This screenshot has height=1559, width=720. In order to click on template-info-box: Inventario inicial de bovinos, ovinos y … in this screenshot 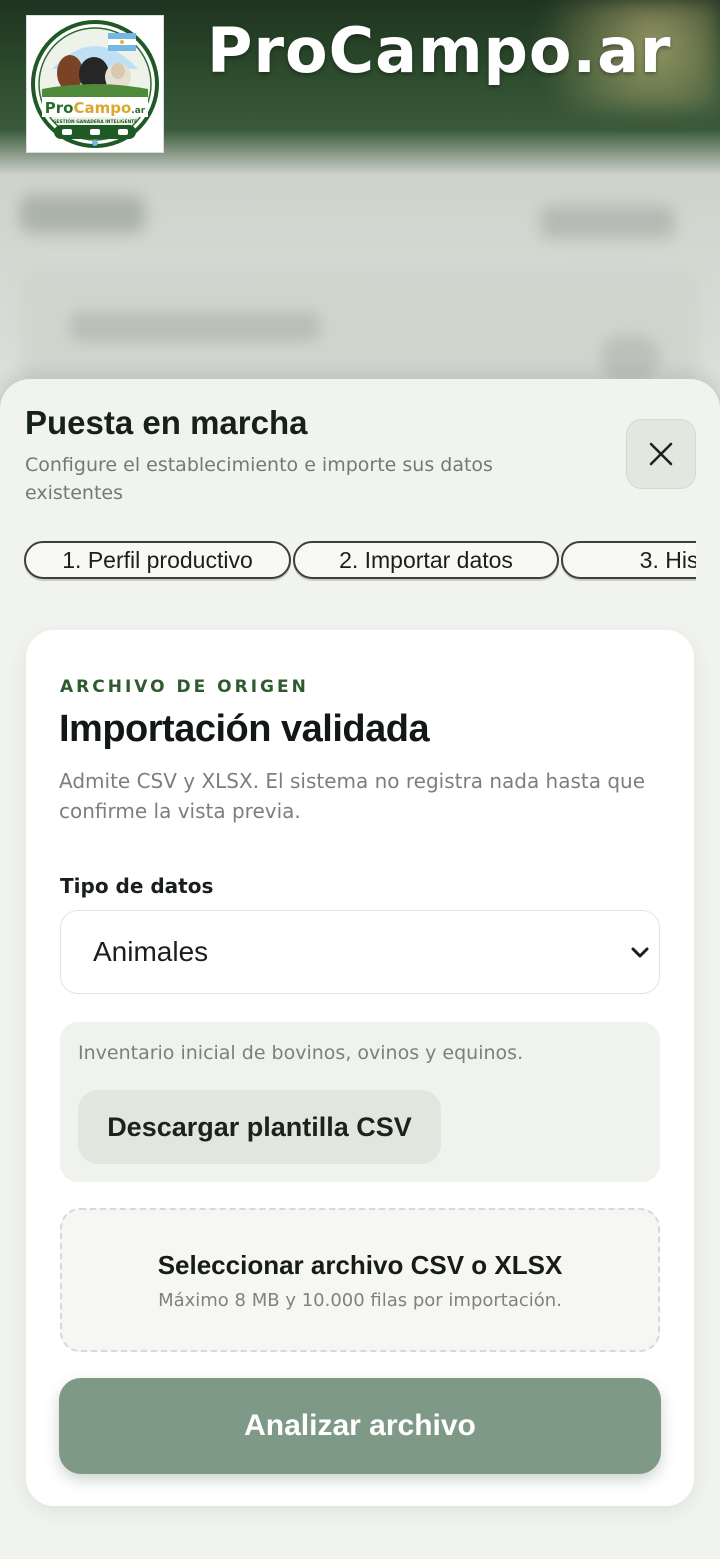, I will do `click(360, 1102)`.